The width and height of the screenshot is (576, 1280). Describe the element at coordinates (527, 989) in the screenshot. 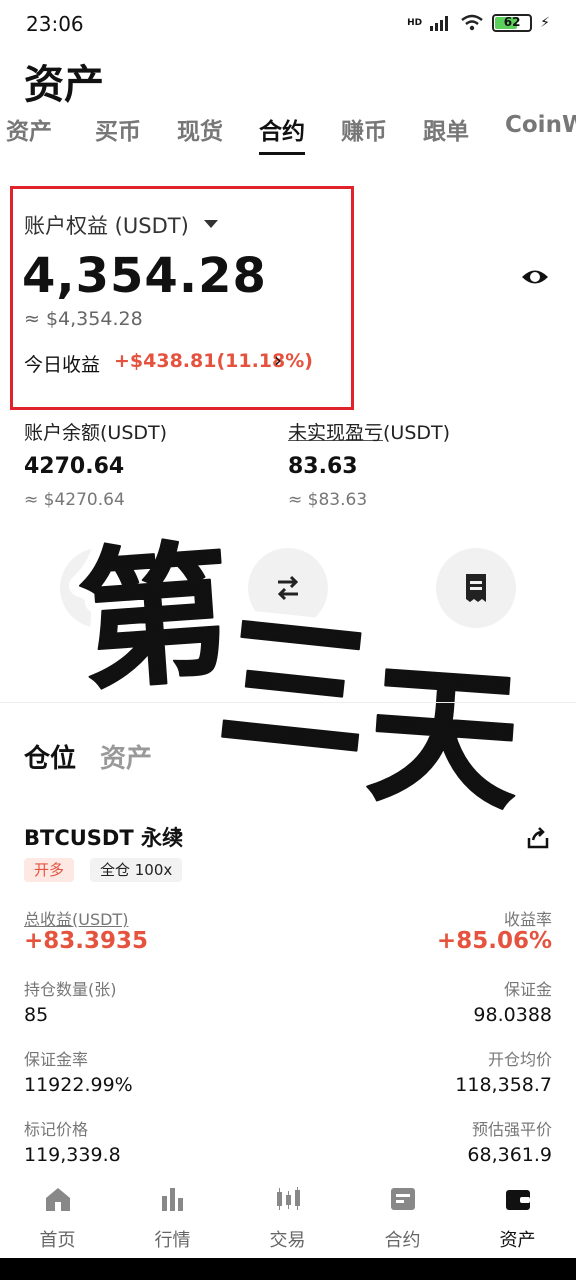

I see `margin-label: 保证金` at that location.